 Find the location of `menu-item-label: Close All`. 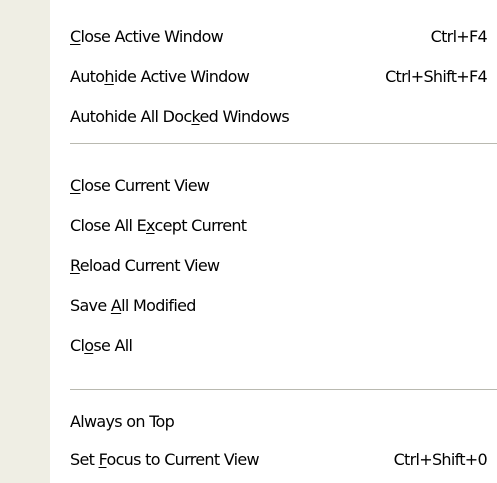

menu-item-label: Close All is located at coordinates (101, 345).